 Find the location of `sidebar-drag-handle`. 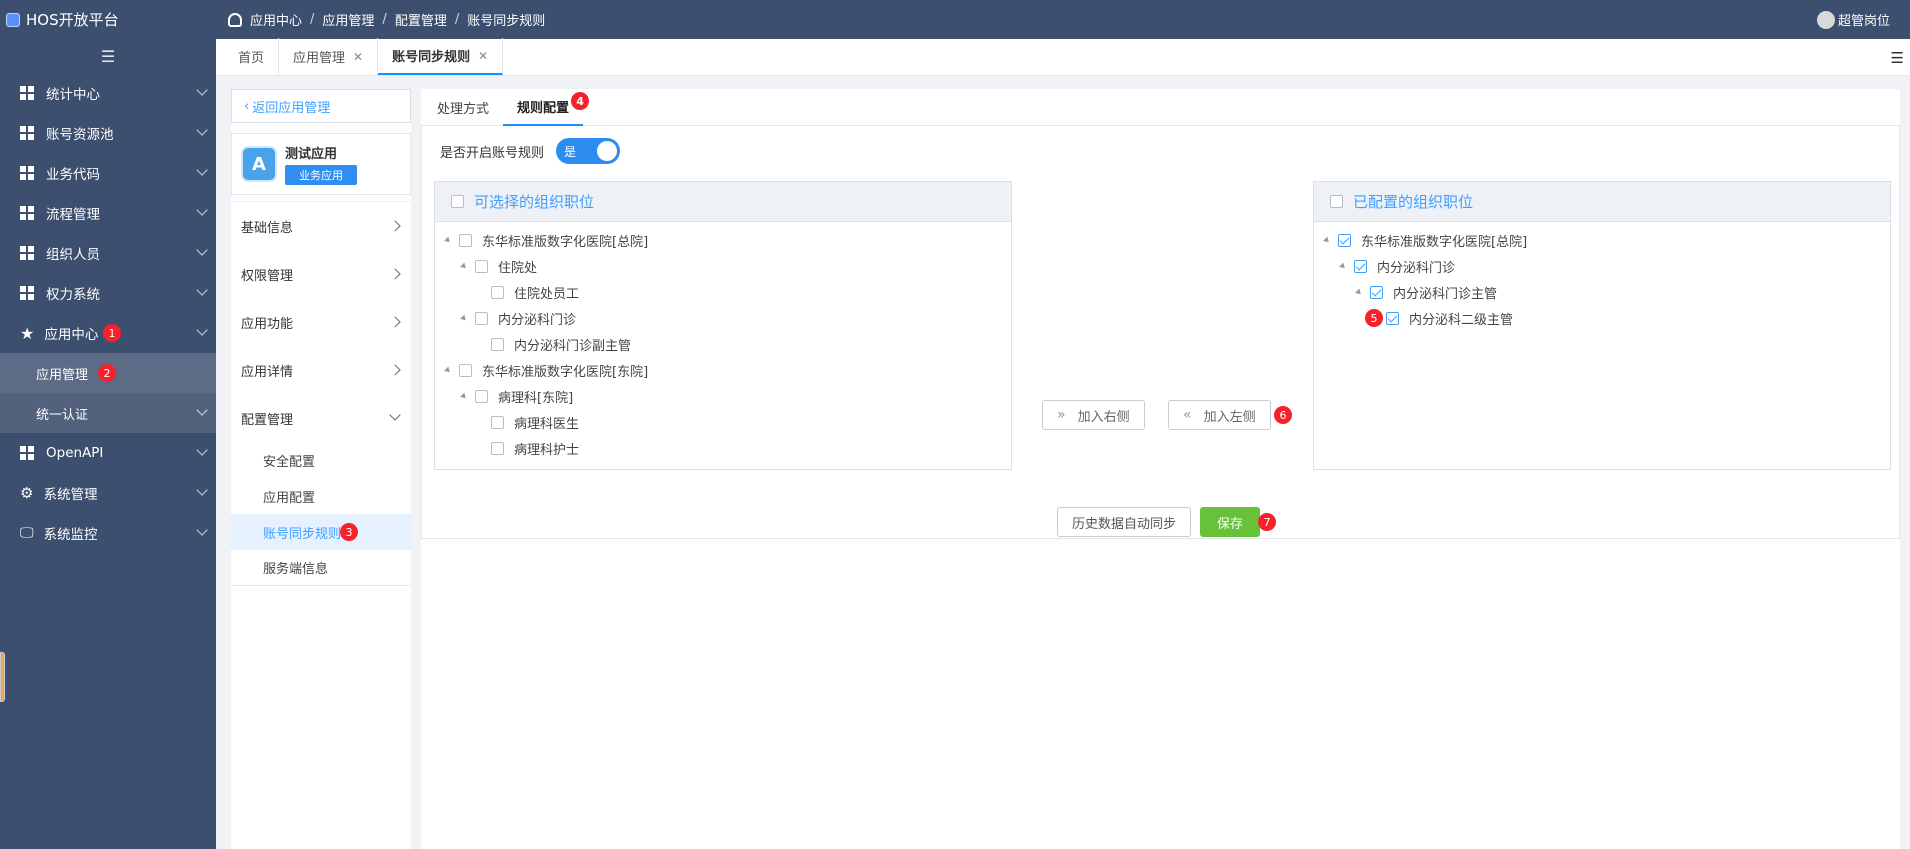

sidebar-drag-handle is located at coordinates (2, 677).